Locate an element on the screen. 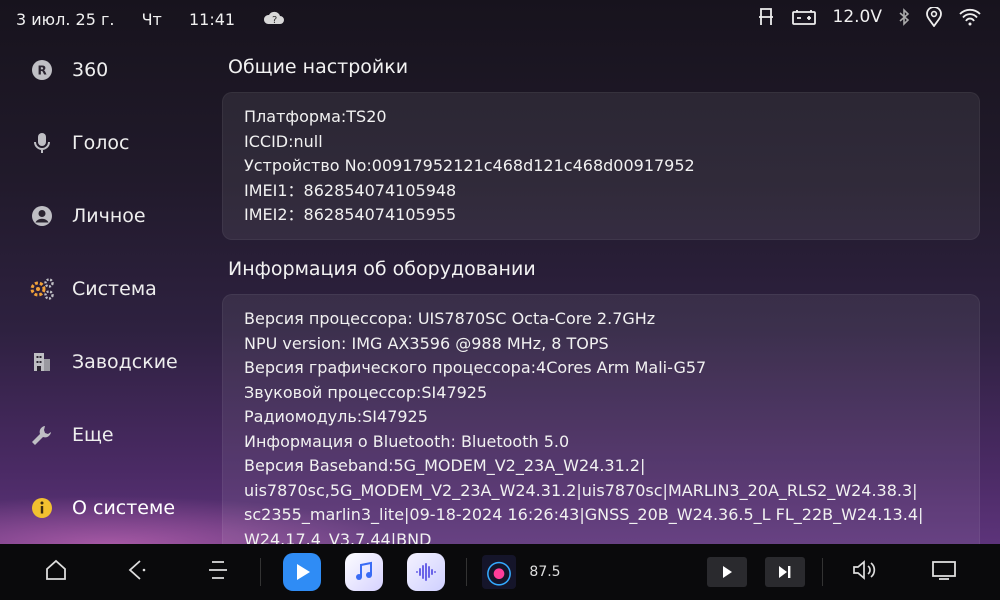 The width and height of the screenshot is (1000, 600). music-note-icon is located at coordinates (364, 572).